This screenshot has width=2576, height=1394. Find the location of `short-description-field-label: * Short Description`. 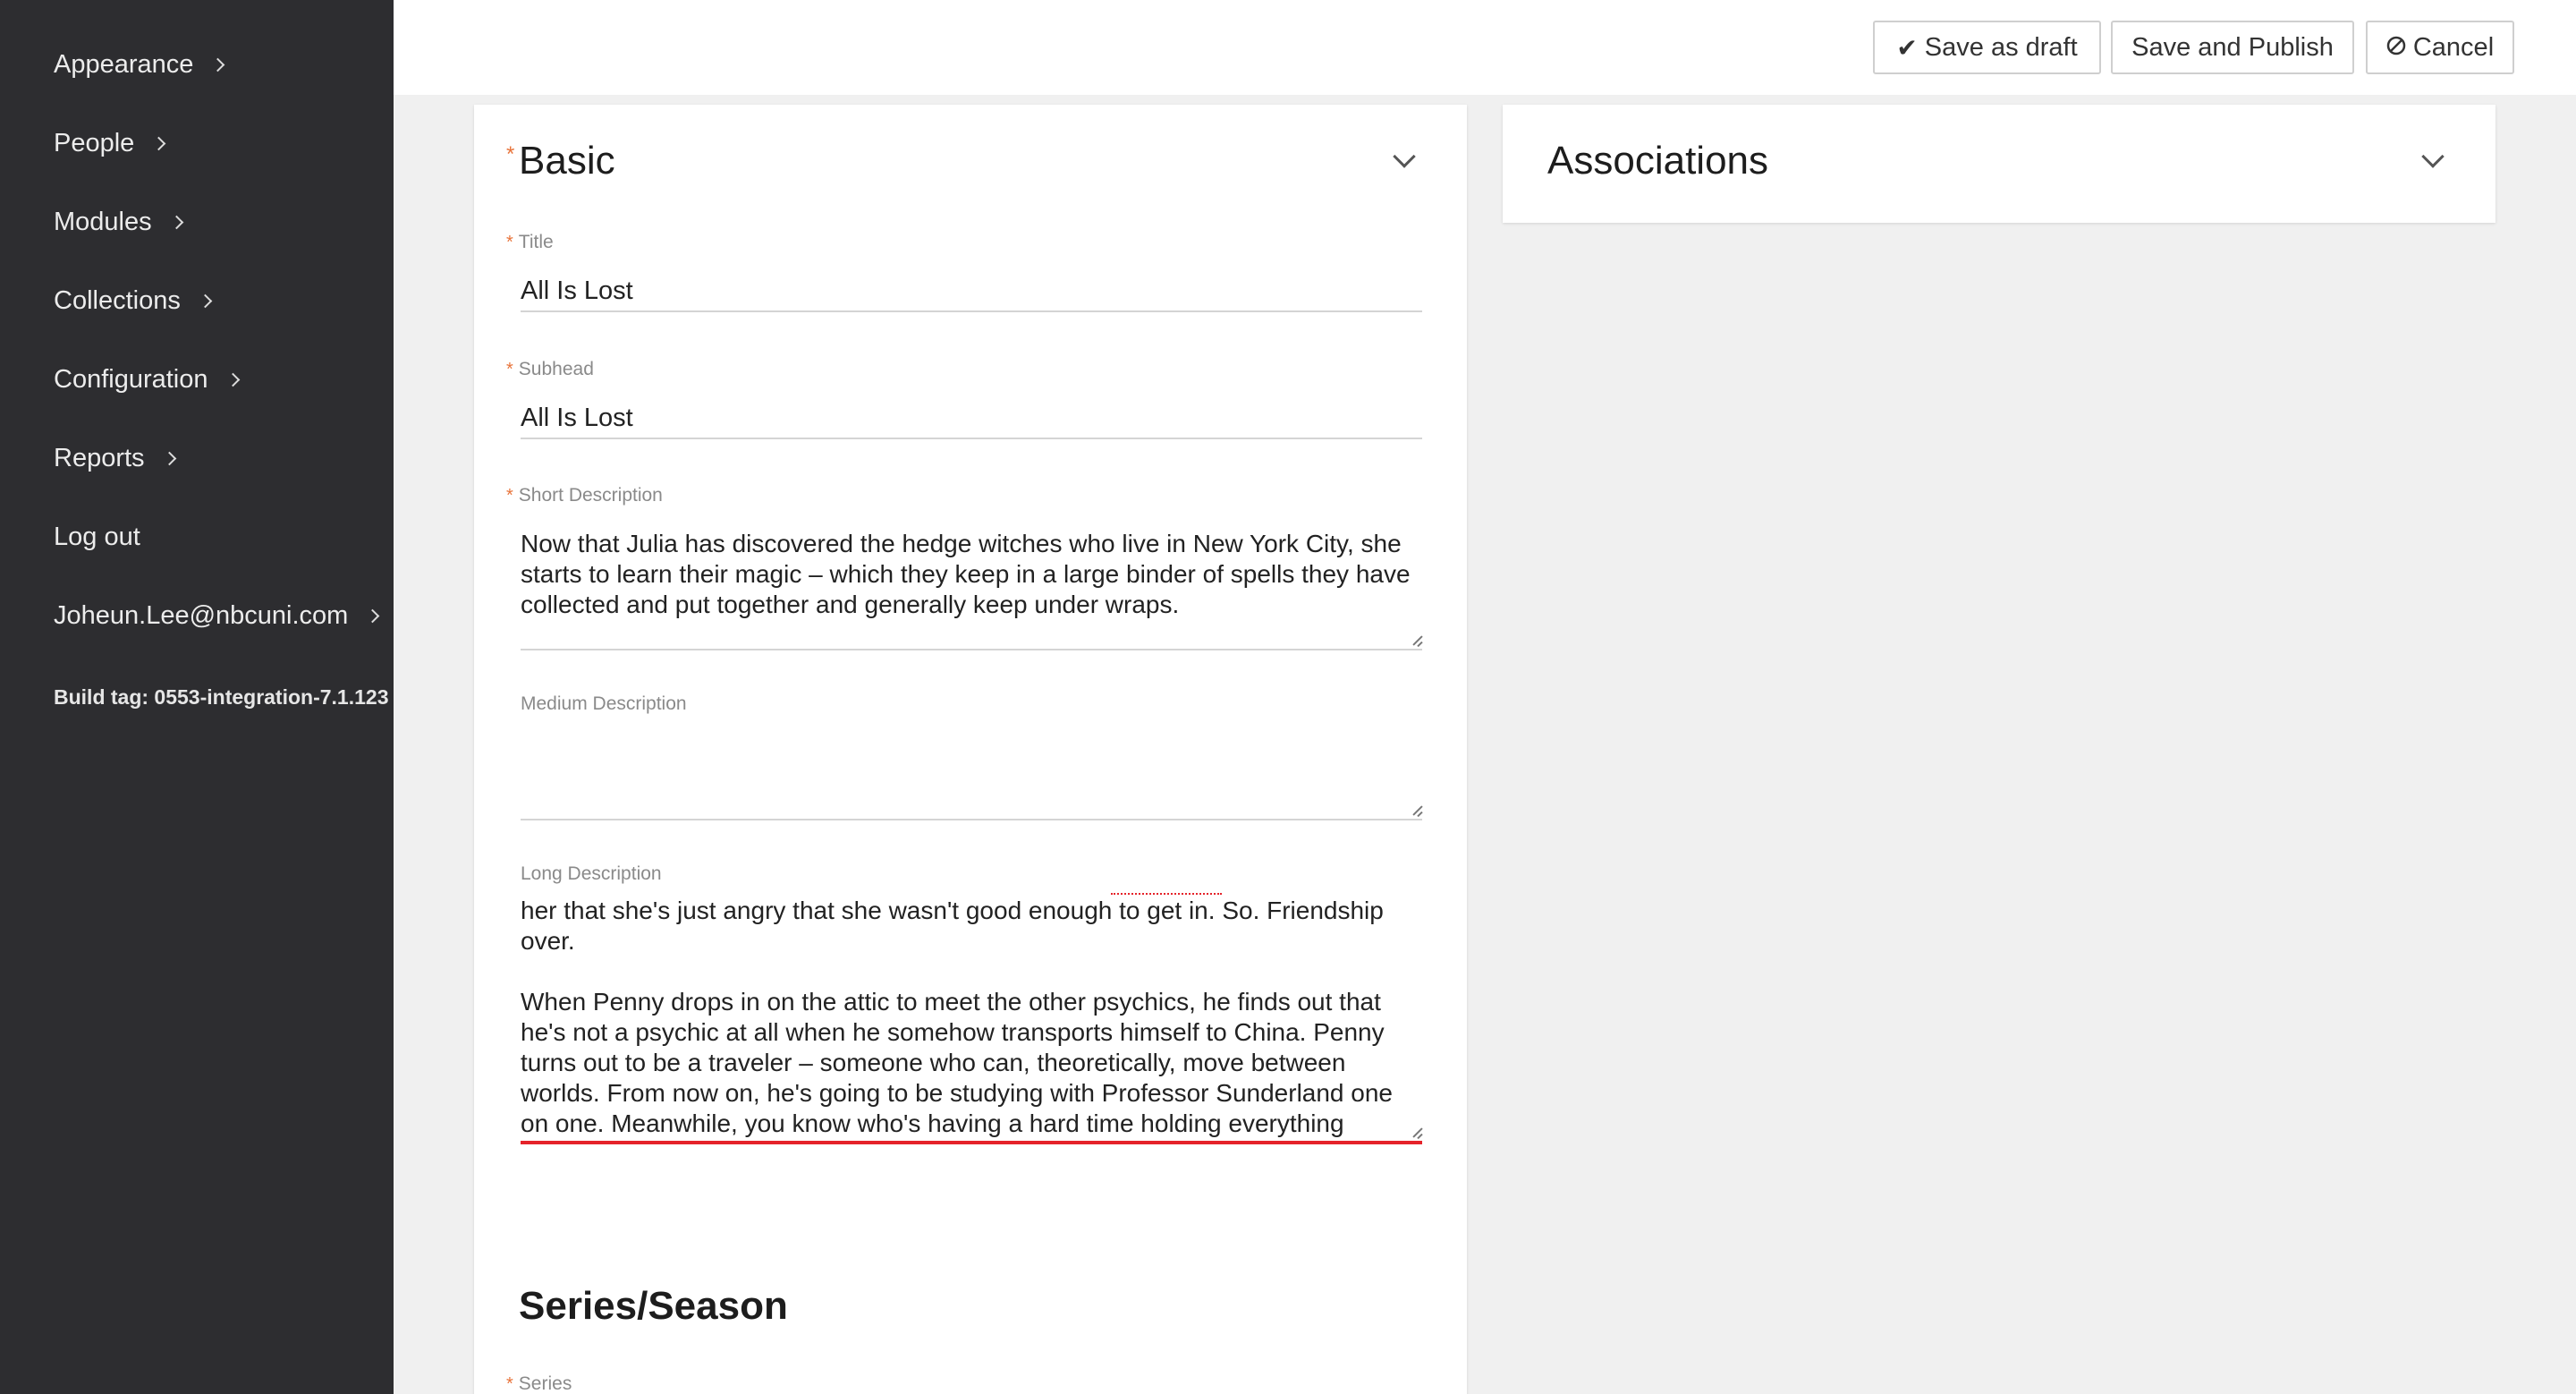

short-description-field-label: * Short Description is located at coordinates (584, 495).